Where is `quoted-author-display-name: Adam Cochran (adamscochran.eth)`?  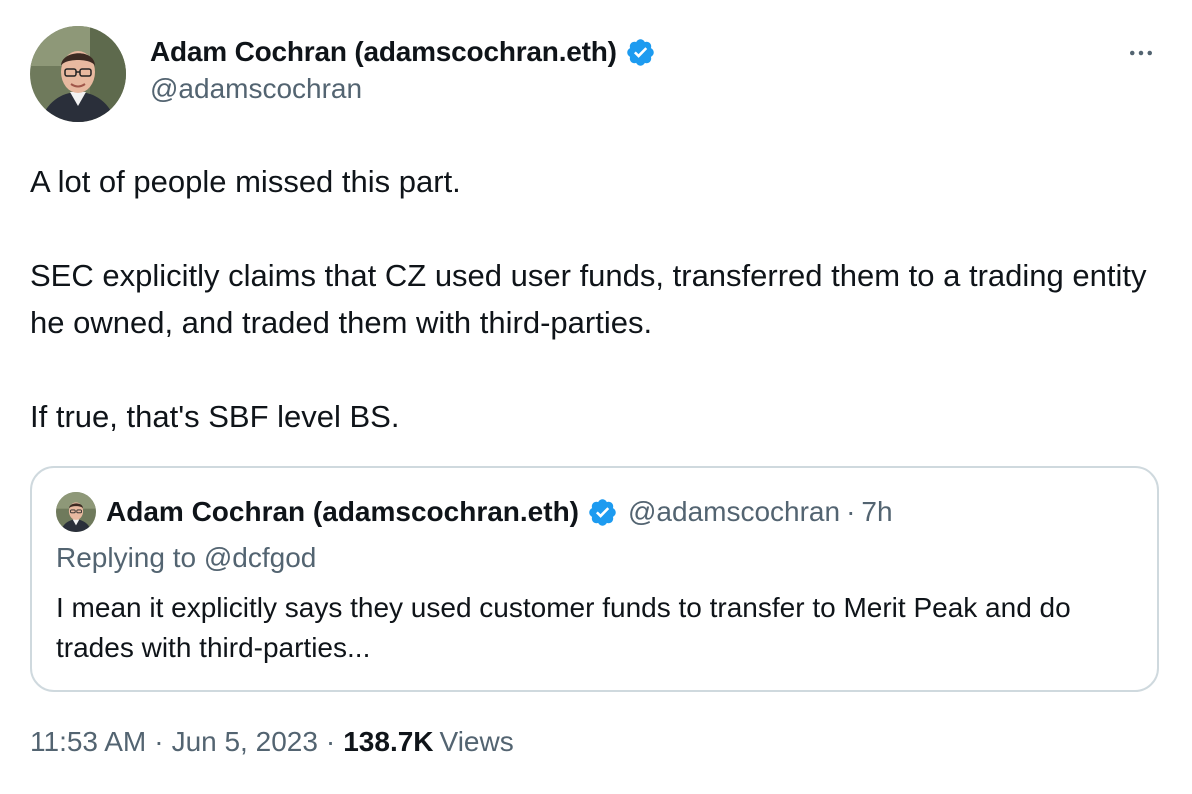
quoted-author-display-name: Adam Cochran (adamscochran.eth) is located at coordinates (342, 511).